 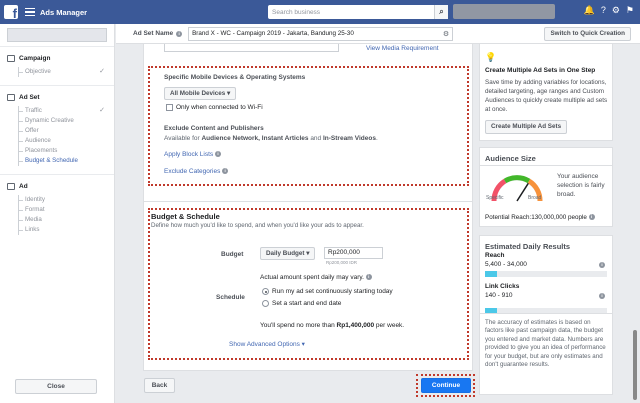 I want to click on exclude-desc-bold: Audience Network, Instant Articles, so click(x=255, y=138).